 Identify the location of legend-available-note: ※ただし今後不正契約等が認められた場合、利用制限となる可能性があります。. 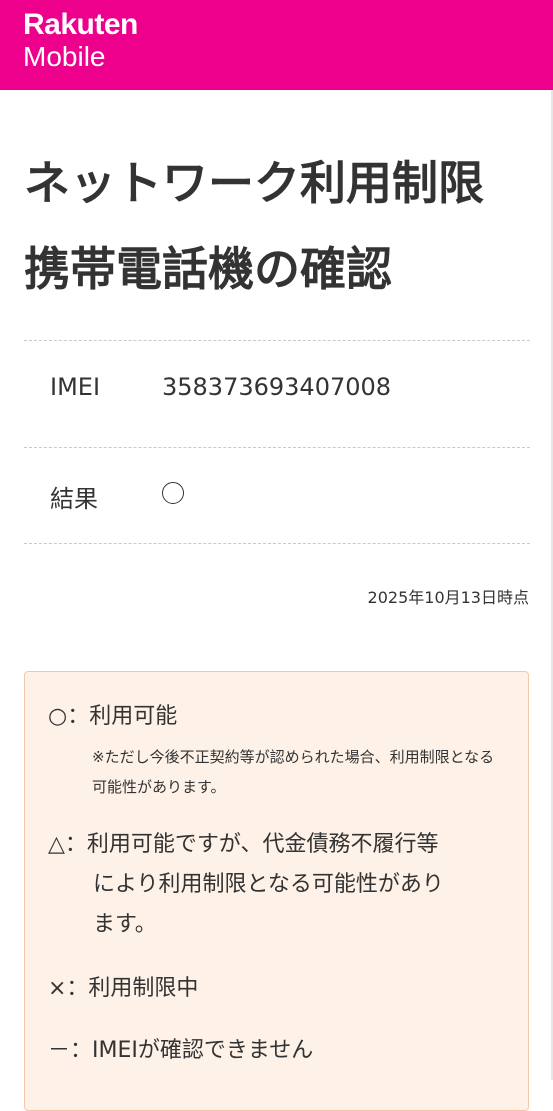
(293, 772).